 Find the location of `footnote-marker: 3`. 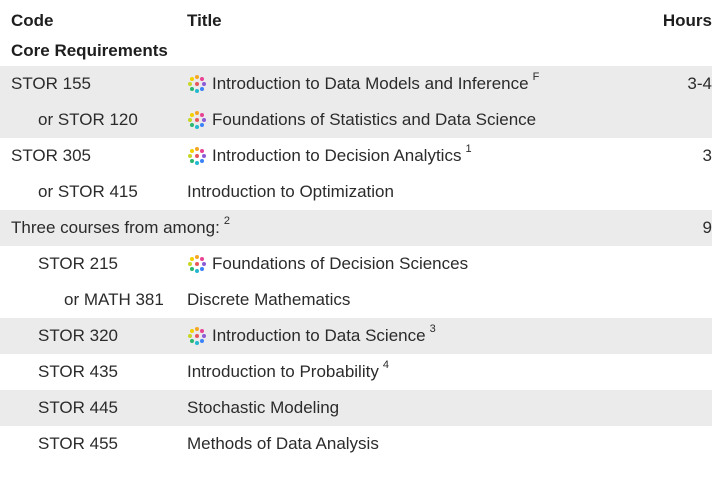

footnote-marker: 3 is located at coordinates (432, 329).